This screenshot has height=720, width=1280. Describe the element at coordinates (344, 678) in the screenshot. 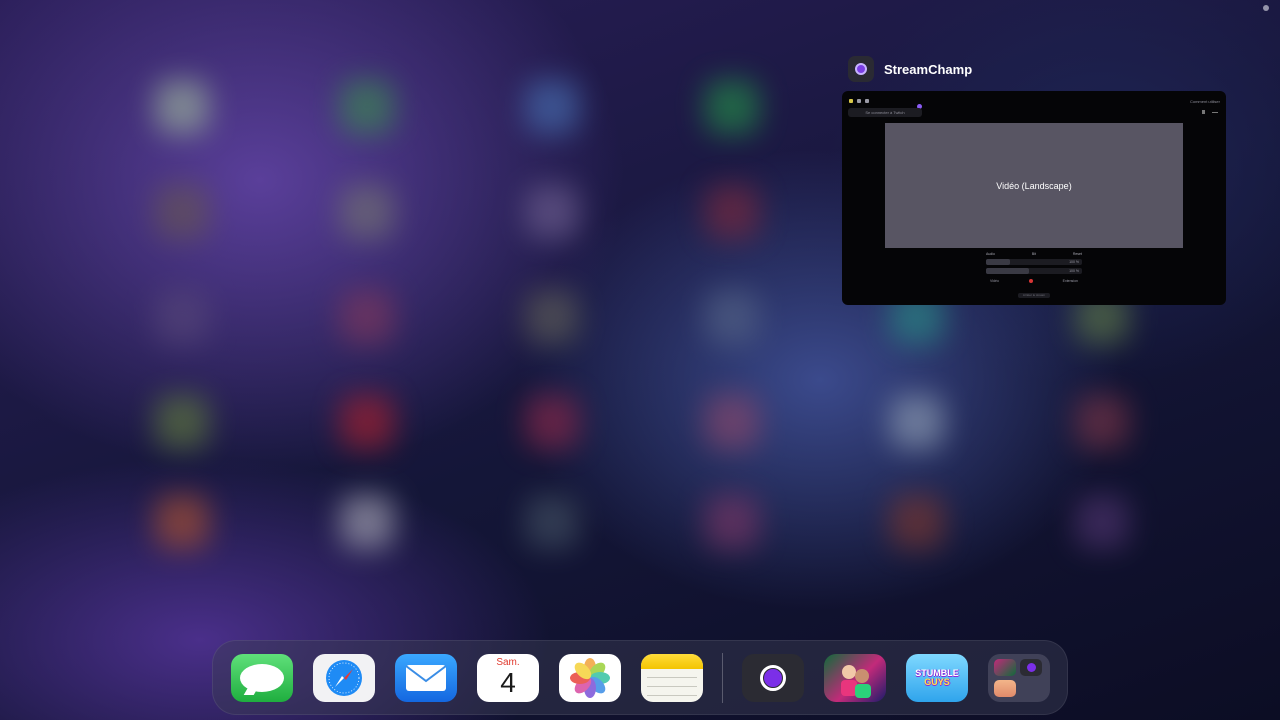

I see `safari-icon` at that location.